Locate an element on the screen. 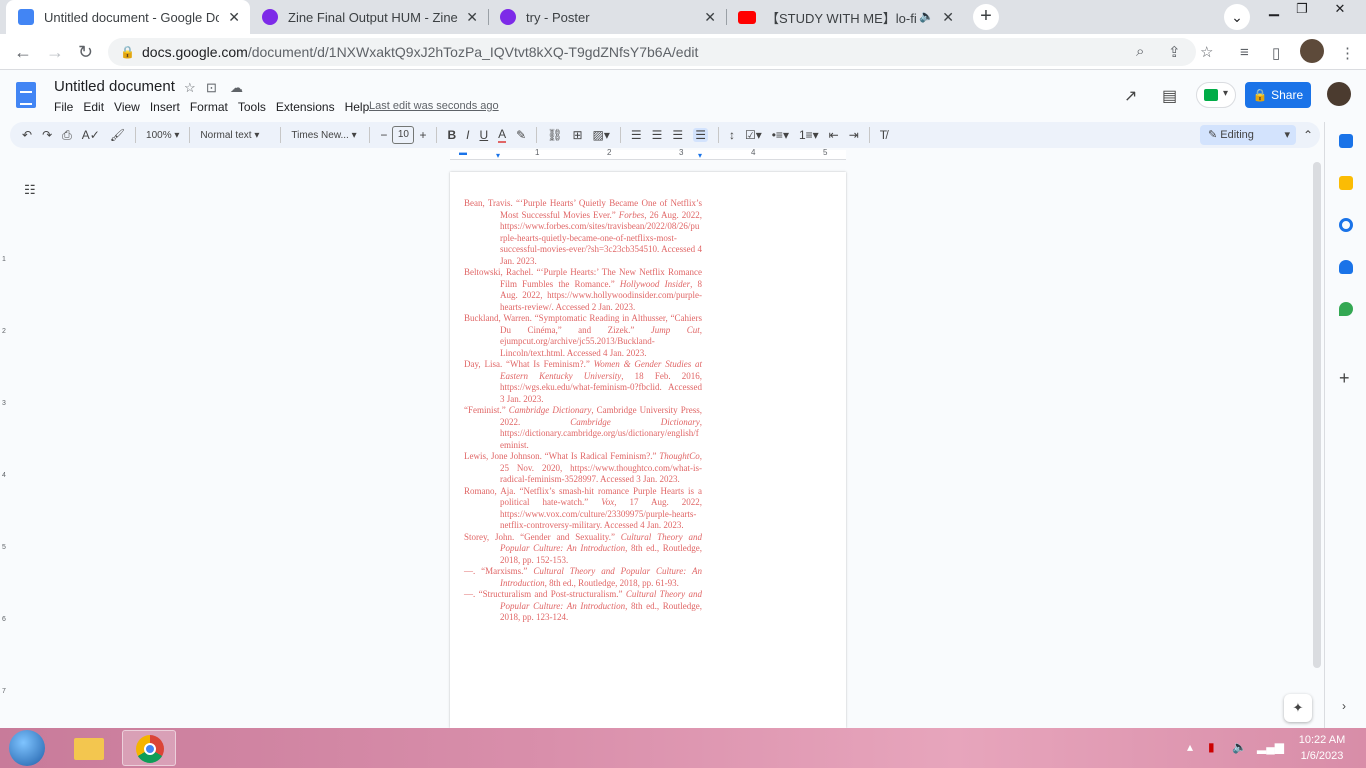  italic-icon: I is located at coordinates (467, 135).